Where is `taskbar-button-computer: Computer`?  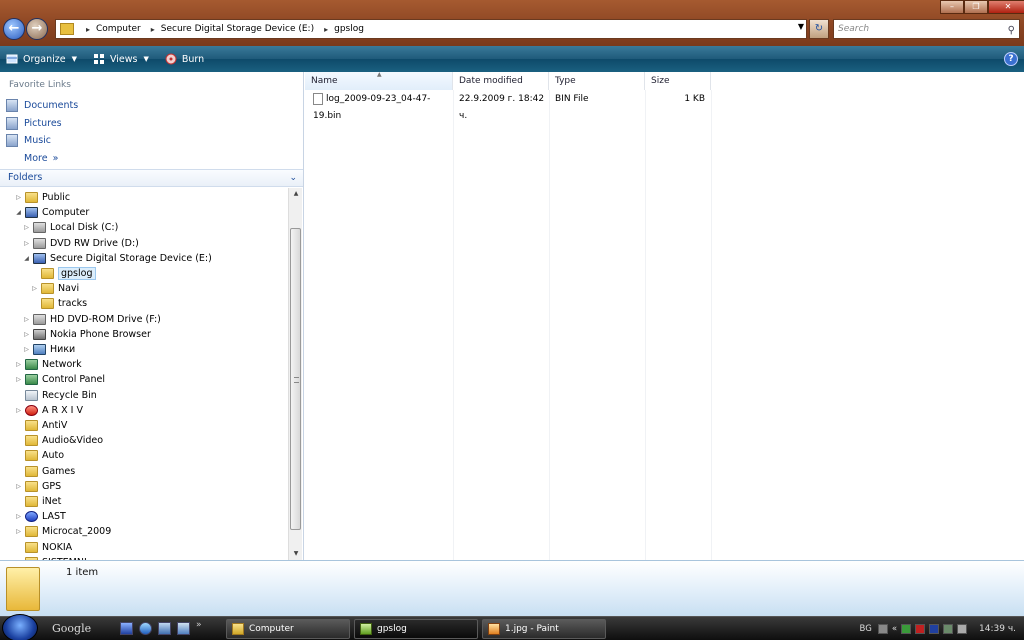
taskbar-button-computer: Computer is located at coordinates (288, 629).